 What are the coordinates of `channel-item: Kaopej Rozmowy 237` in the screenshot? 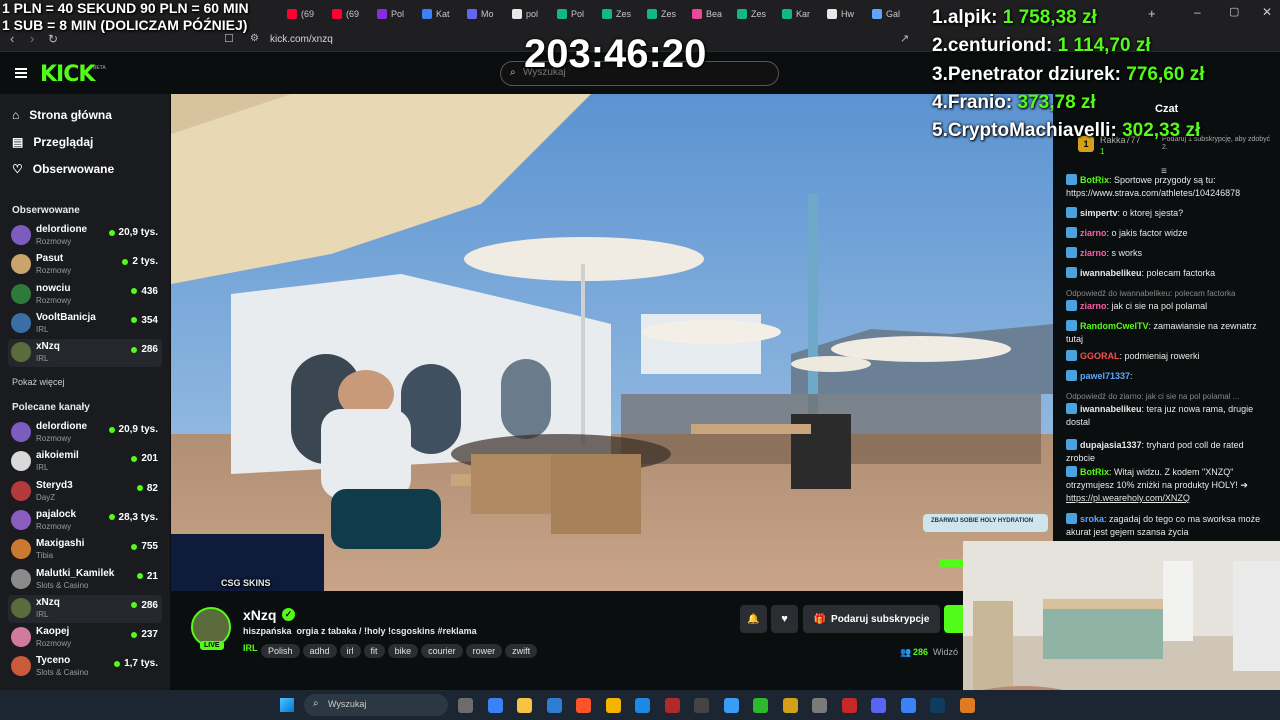 It's located at (85, 638).